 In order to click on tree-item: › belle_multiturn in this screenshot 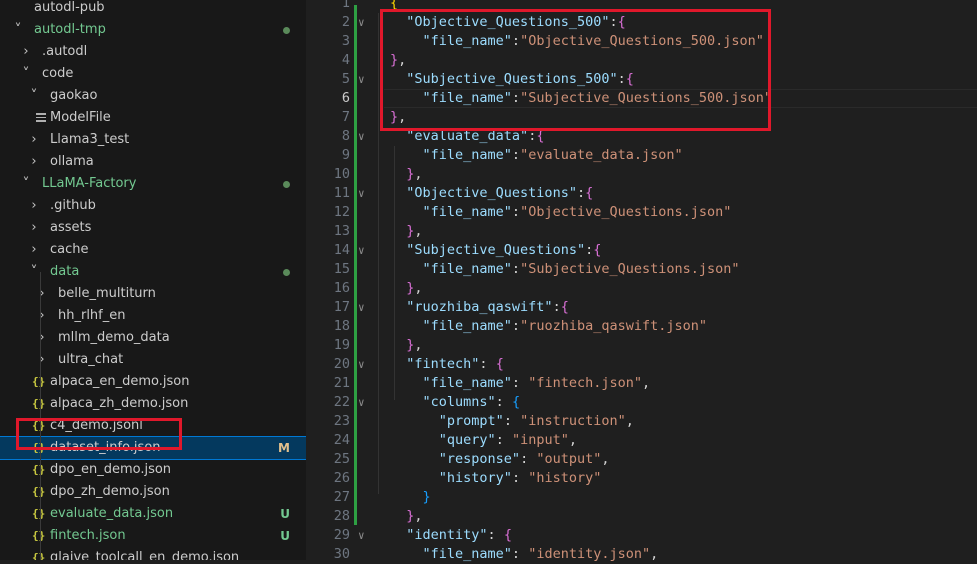, I will do `click(153, 294)`.